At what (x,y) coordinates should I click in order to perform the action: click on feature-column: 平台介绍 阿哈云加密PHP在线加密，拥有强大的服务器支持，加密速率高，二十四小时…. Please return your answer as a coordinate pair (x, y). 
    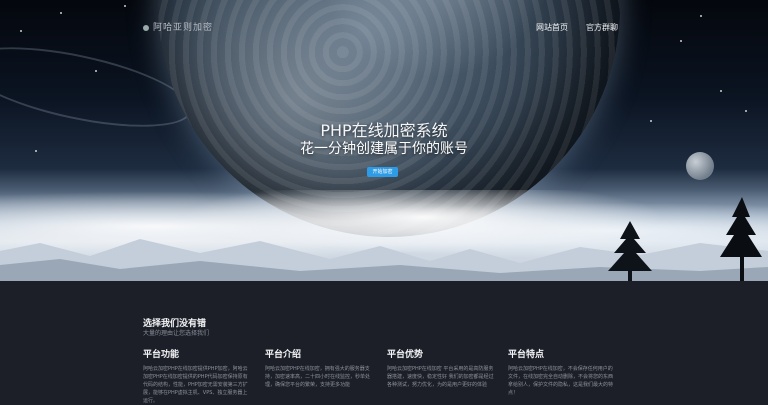
    Looking at the image, I should click on (319, 368).